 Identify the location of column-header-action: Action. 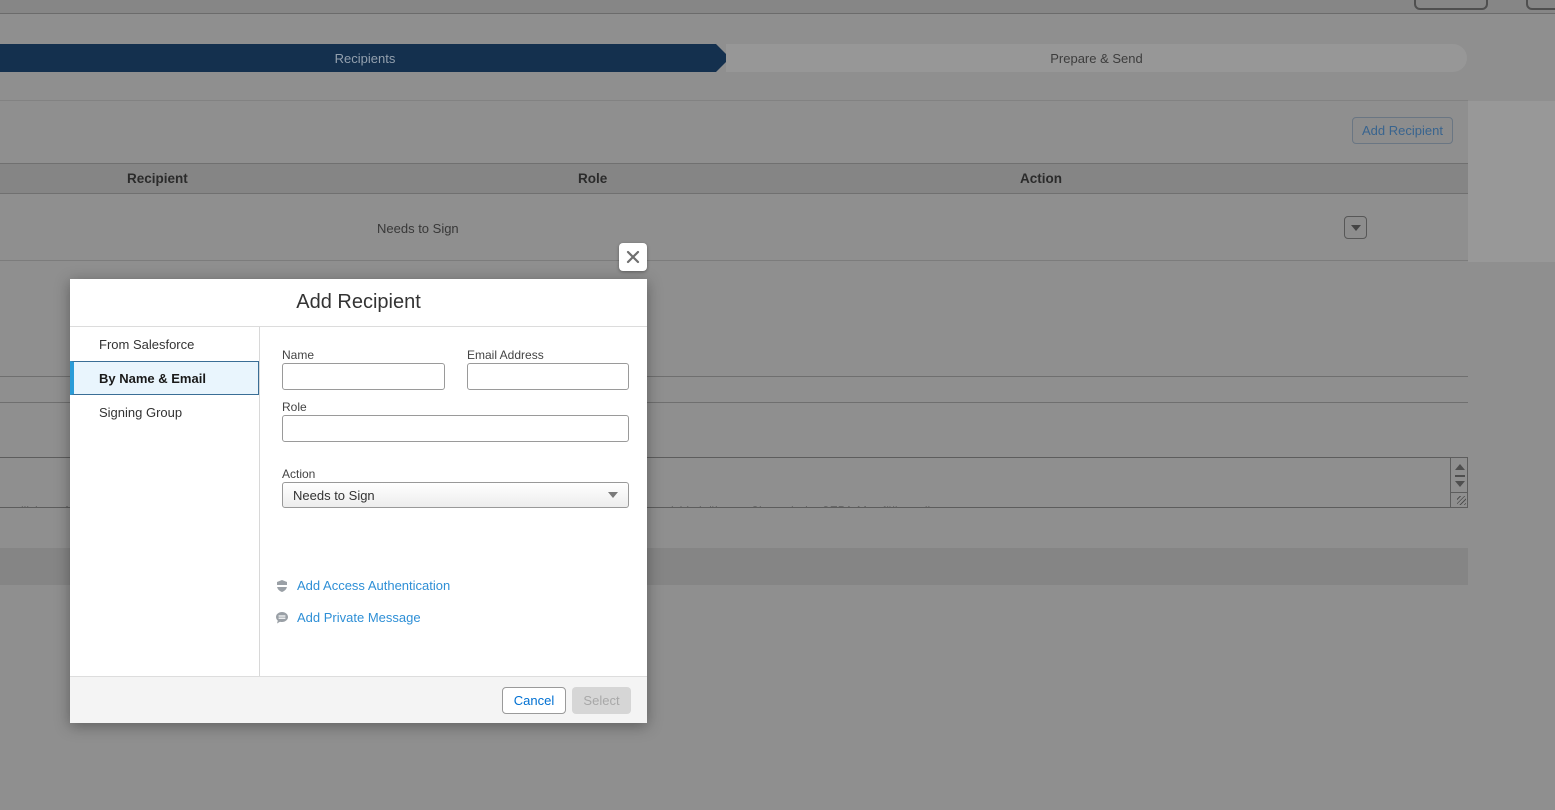
(1041, 178).